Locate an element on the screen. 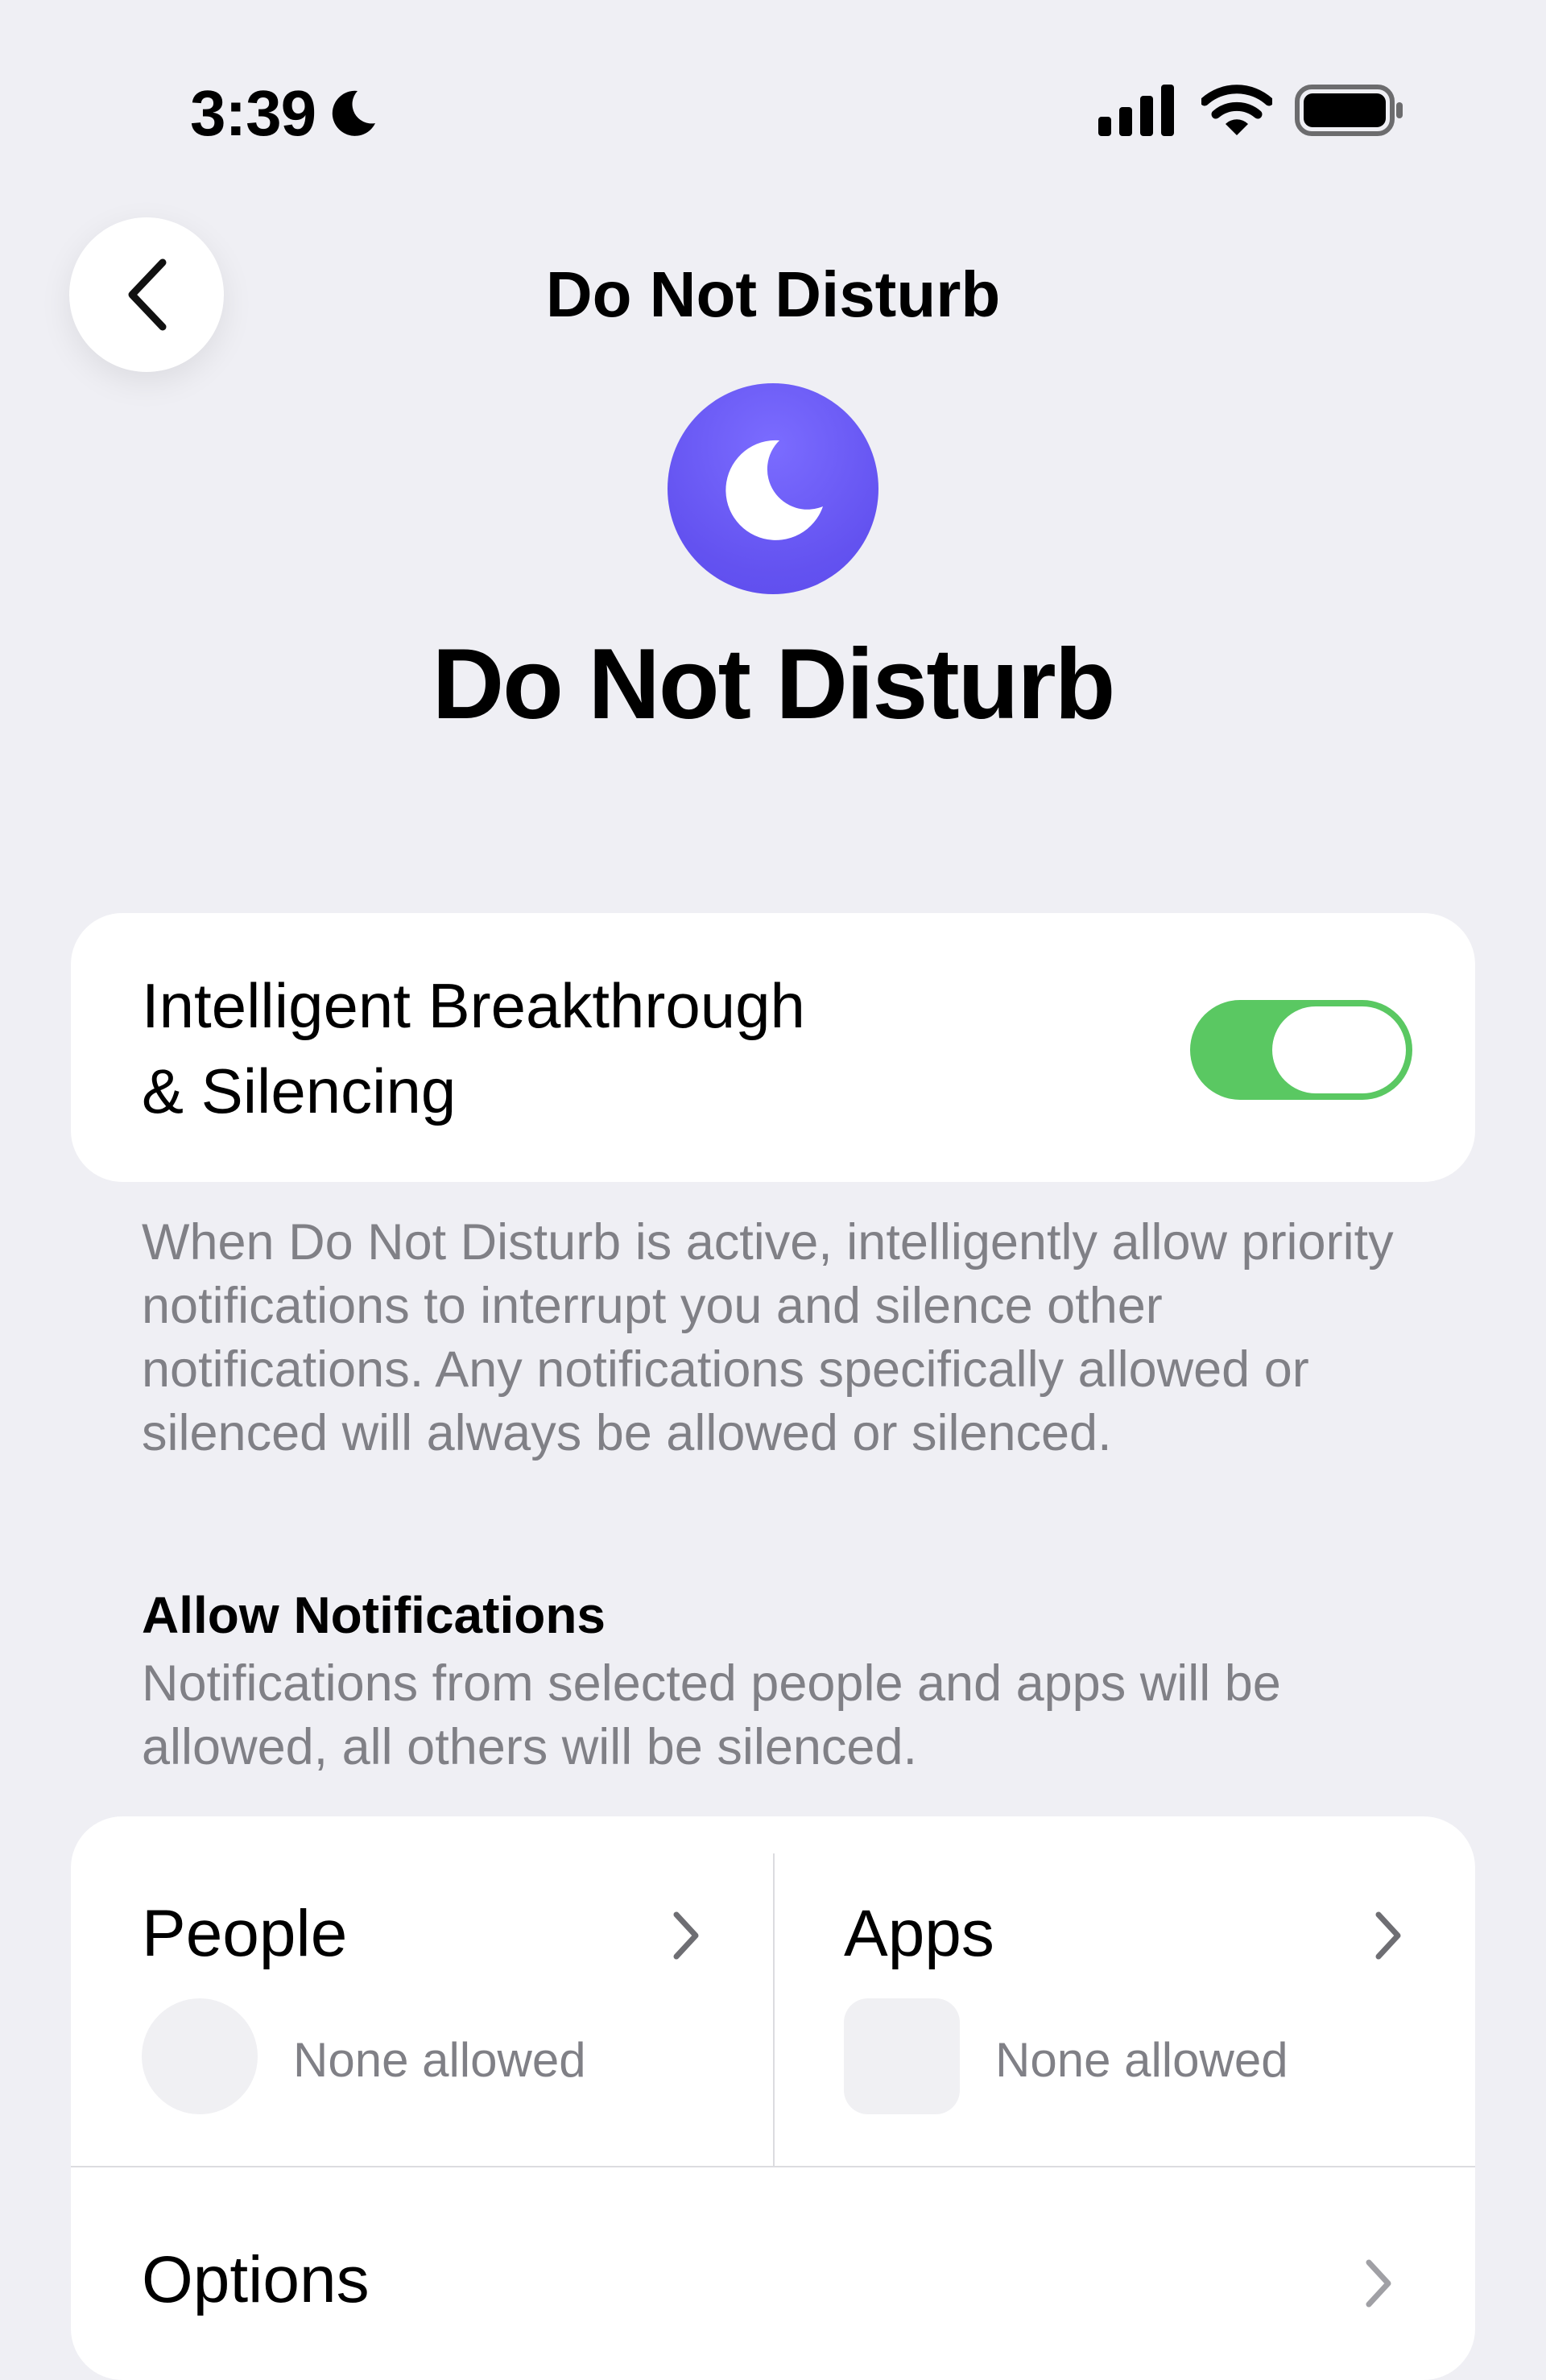 This screenshot has height=2380, width=1546. apps-status: None allowed is located at coordinates (1141, 2060).